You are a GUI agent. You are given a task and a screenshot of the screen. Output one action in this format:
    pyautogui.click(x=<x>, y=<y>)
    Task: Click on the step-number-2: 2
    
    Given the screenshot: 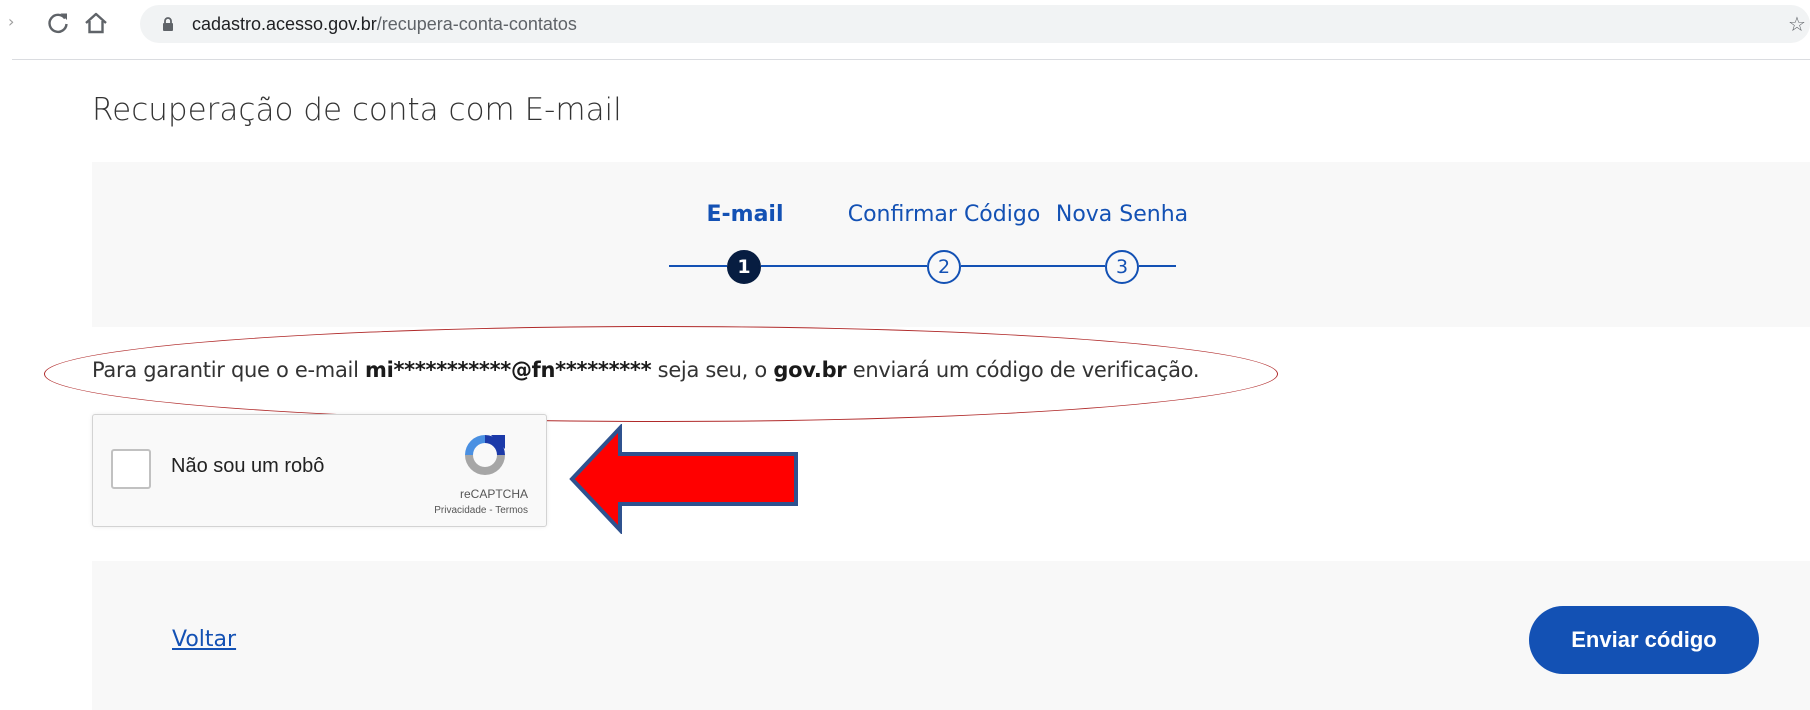 What is the action you would take?
    pyautogui.click(x=944, y=267)
    